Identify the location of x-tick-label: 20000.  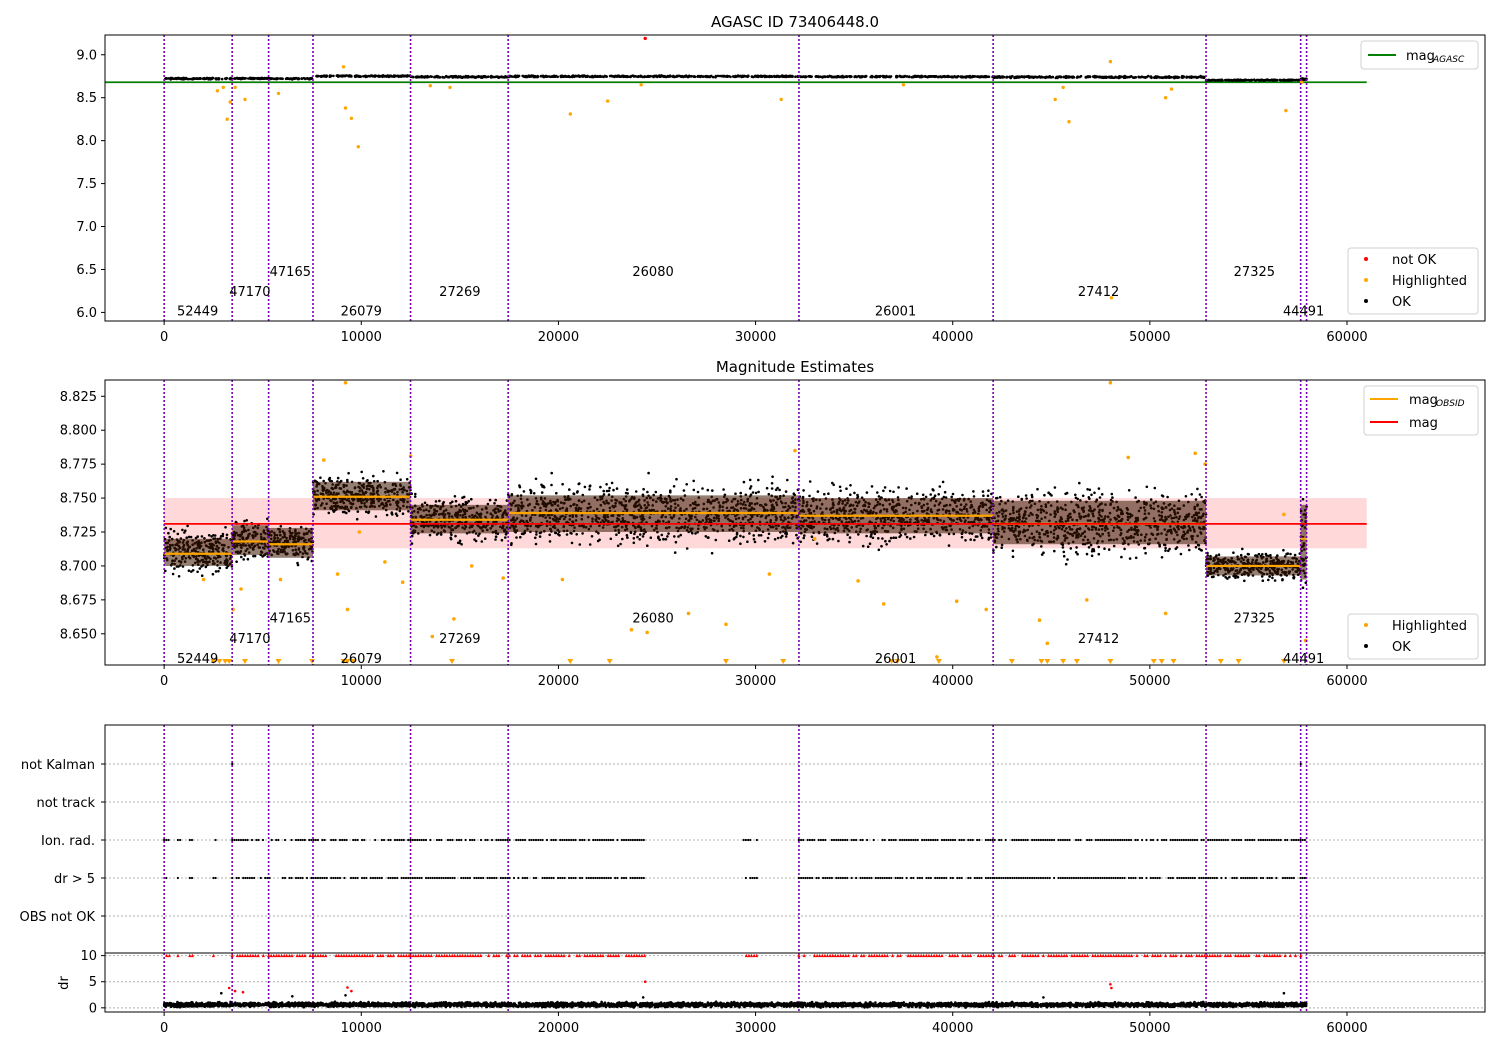
(558, 337).